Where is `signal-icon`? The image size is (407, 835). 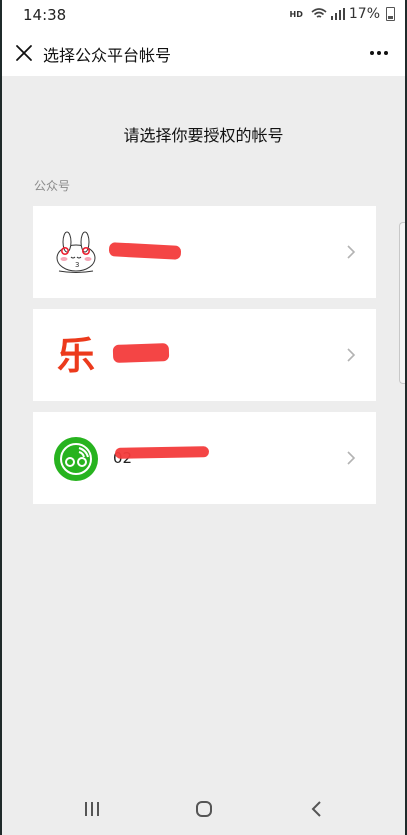 signal-icon is located at coordinates (337, 14).